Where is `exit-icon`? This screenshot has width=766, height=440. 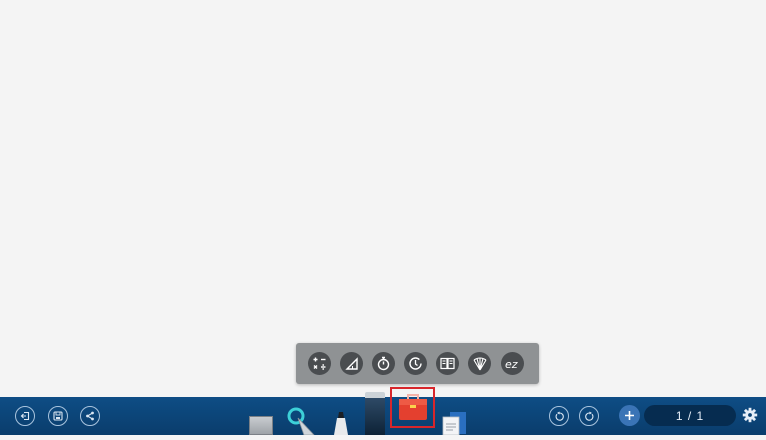 exit-icon is located at coordinates (25, 416).